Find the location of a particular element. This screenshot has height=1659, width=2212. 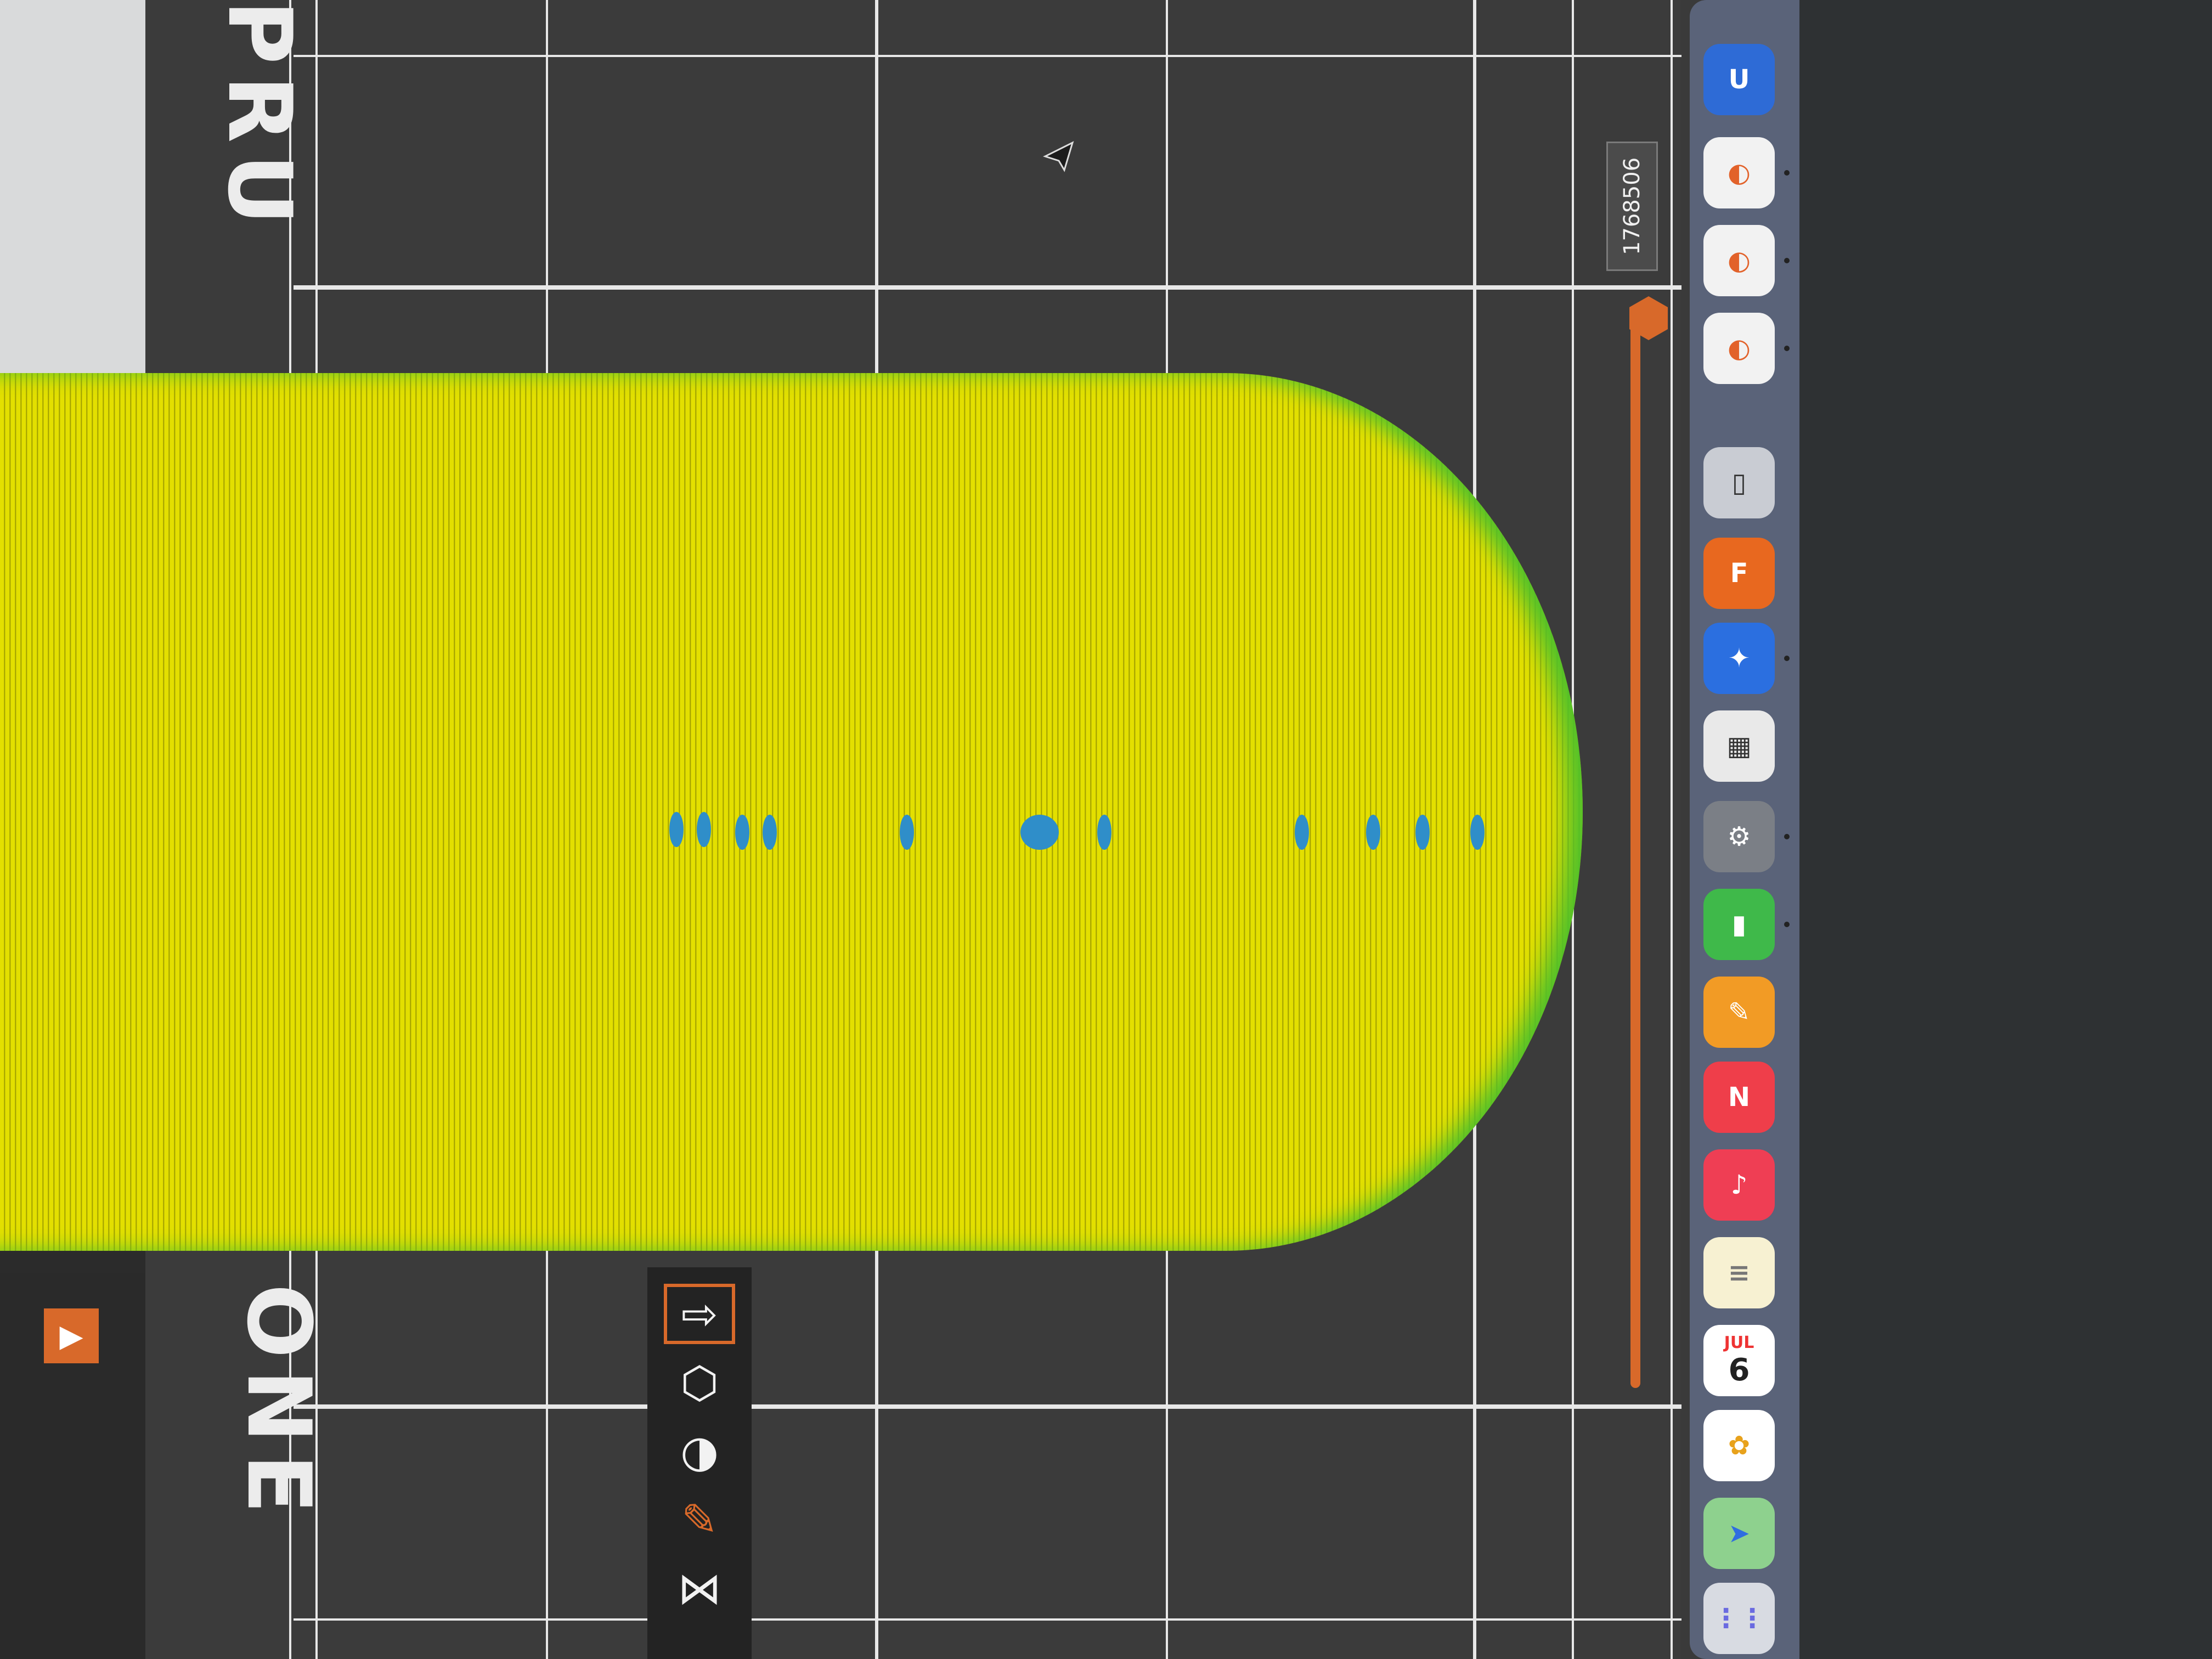

system-settings-icon: ⚙ is located at coordinates (1739, 837).